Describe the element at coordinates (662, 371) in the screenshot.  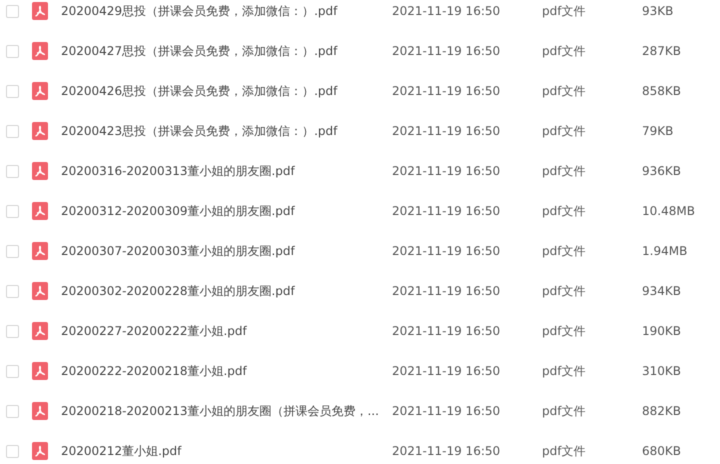
I see `file-size: 310KB` at that location.